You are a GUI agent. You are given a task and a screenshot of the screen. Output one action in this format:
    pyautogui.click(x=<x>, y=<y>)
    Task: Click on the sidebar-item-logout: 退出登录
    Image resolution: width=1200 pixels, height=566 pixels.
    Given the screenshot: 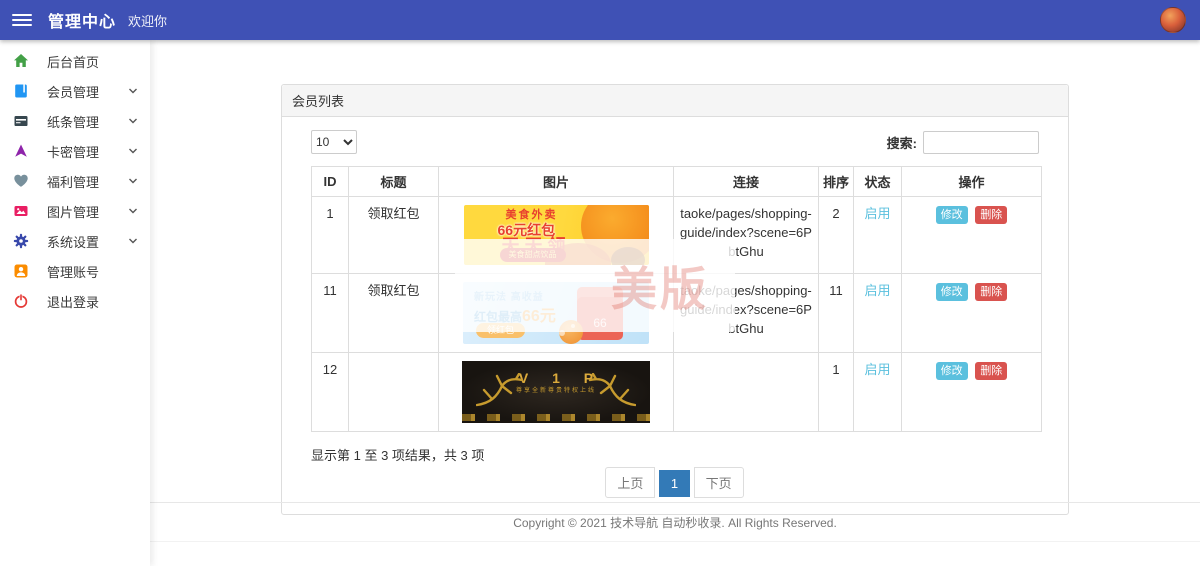 What is the action you would take?
    pyautogui.click(x=75, y=301)
    